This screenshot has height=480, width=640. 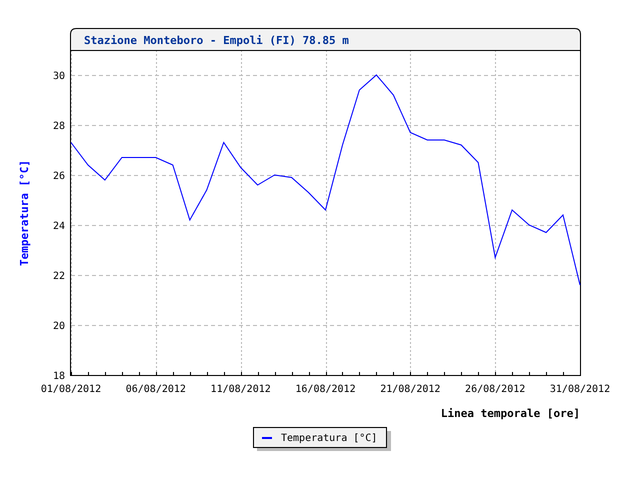 What do you see at coordinates (24, 213) in the screenshot?
I see `y-axis-title: Temperatura [°C]` at bounding box center [24, 213].